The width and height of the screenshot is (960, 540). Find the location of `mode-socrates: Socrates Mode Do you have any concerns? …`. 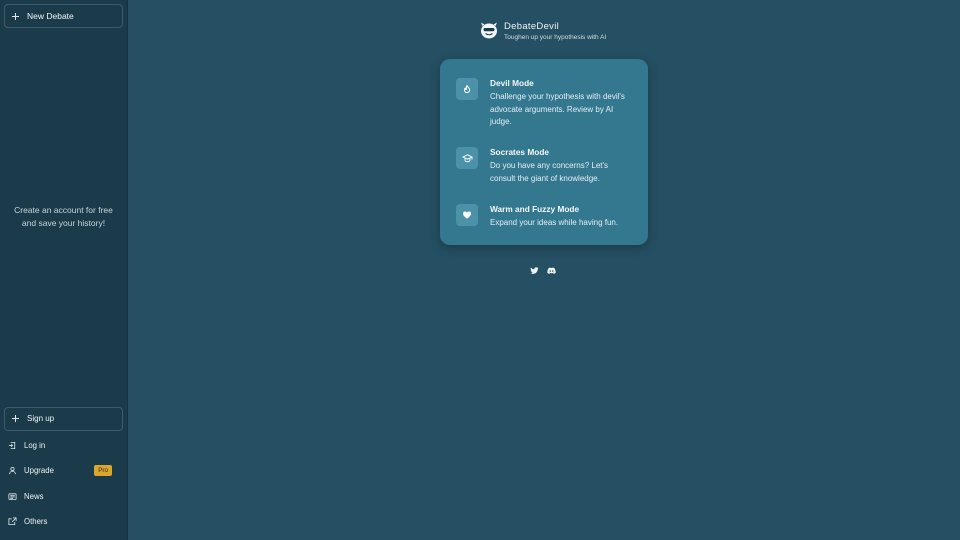

mode-socrates: Socrates Mode Do you have any concerns? … is located at coordinates (544, 166).